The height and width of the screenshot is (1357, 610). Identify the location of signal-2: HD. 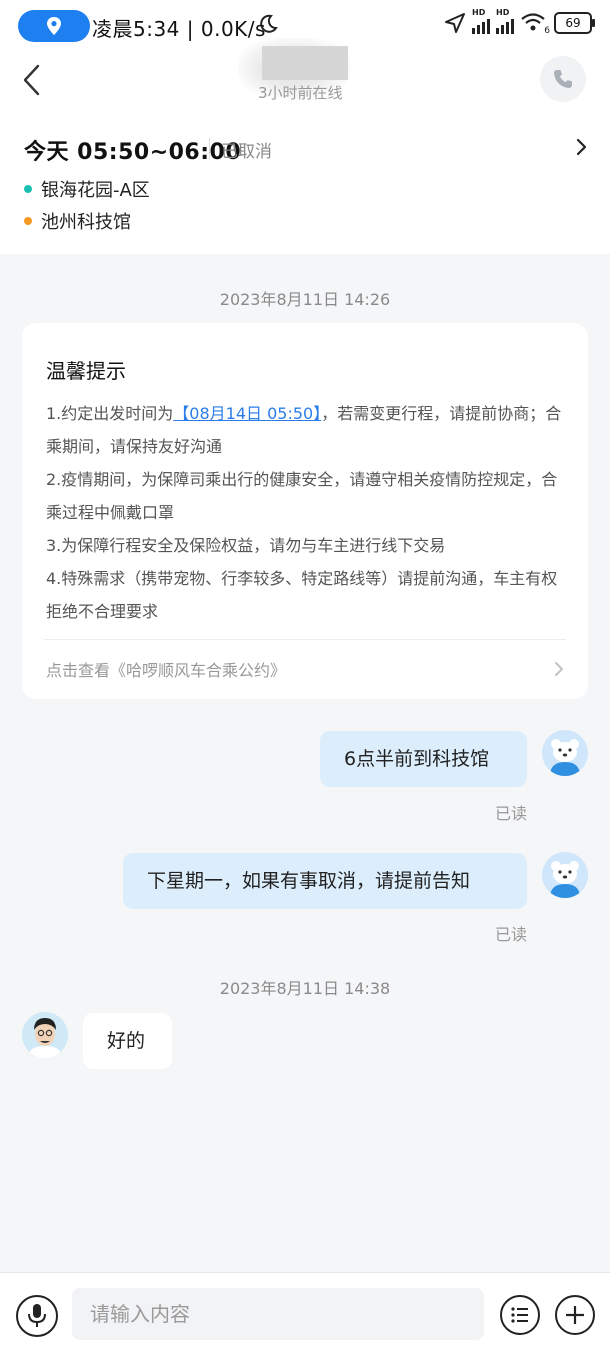
(505, 21).